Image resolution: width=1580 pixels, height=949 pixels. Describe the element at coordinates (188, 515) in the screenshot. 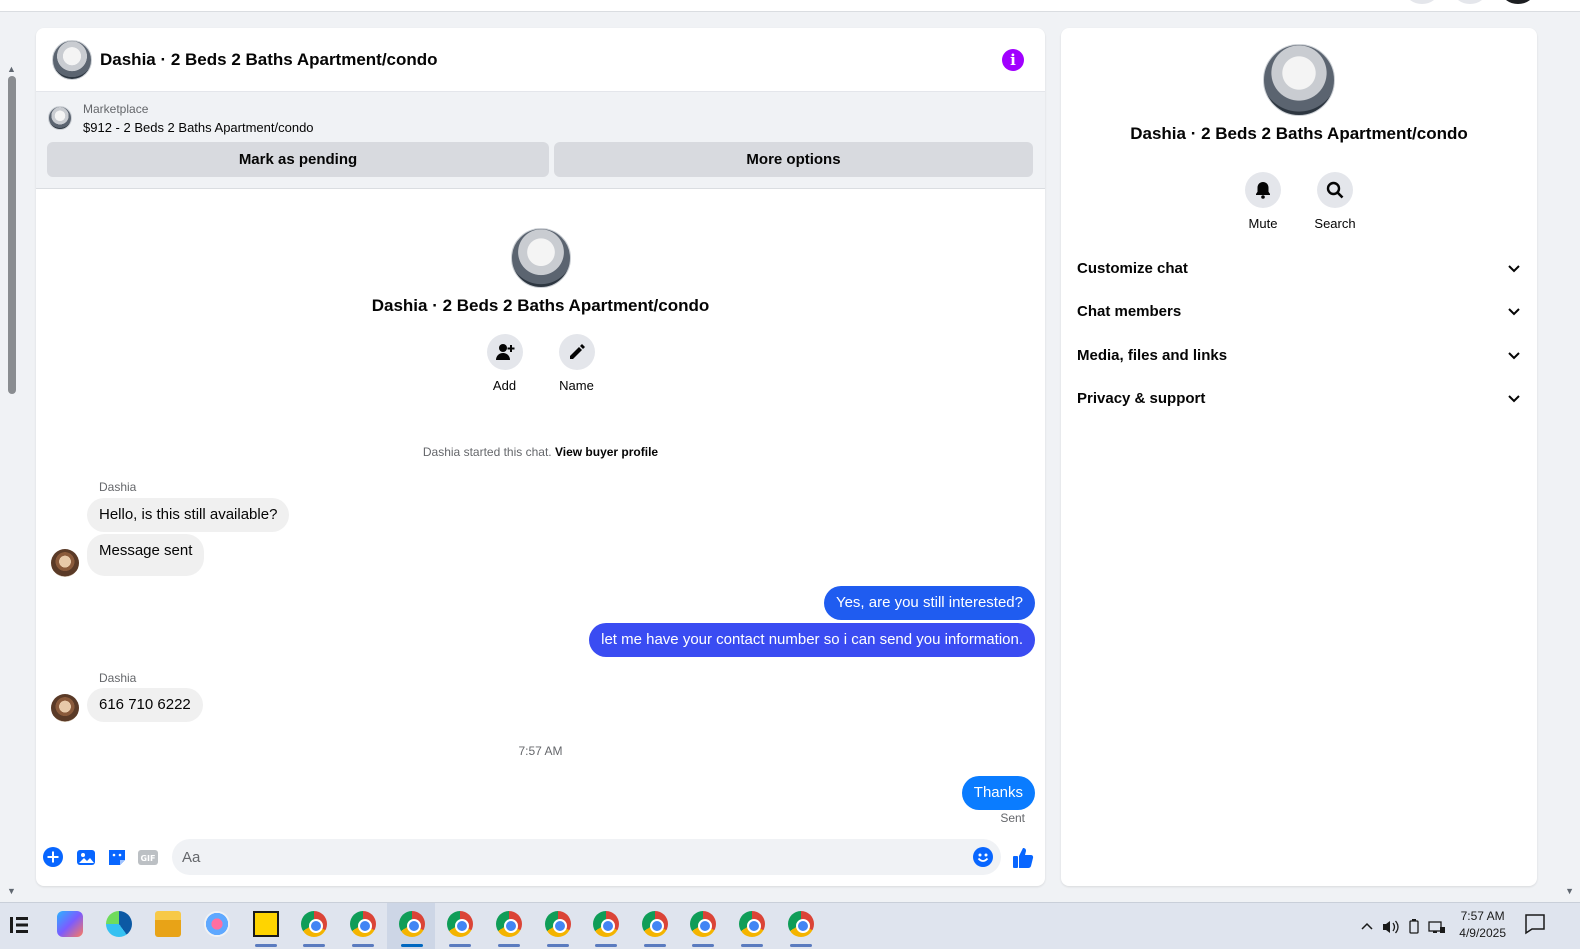

I see `message-bubble-incoming: Hello, is this still available?` at that location.